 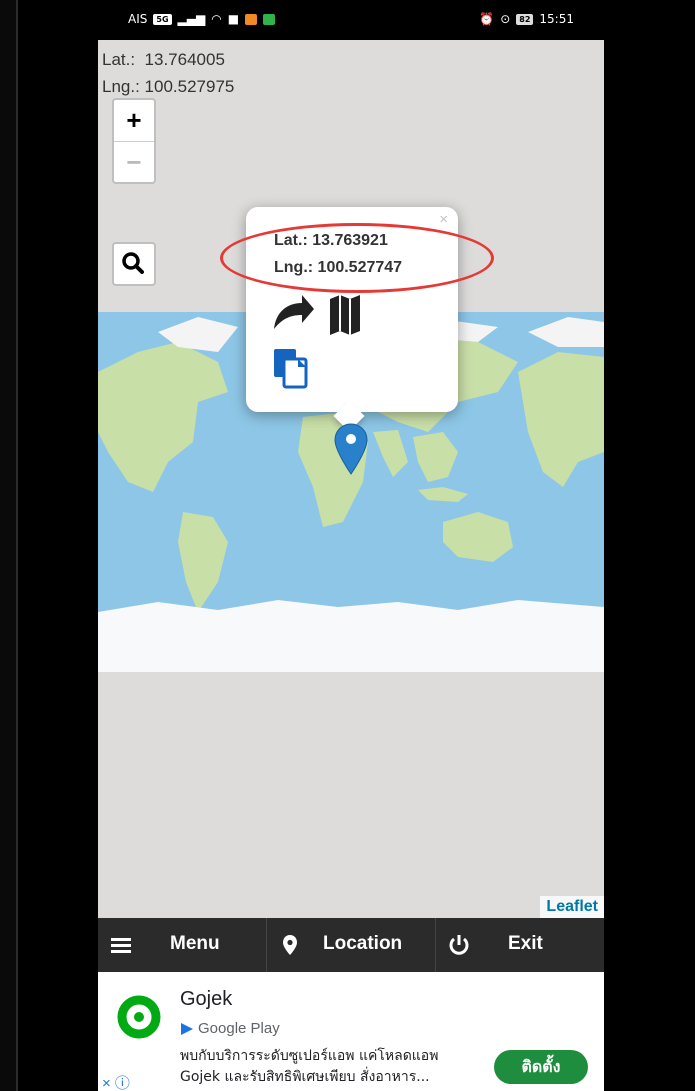 What do you see at coordinates (525, 943) in the screenshot?
I see `exit-label: Exit` at bounding box center [525, 943].